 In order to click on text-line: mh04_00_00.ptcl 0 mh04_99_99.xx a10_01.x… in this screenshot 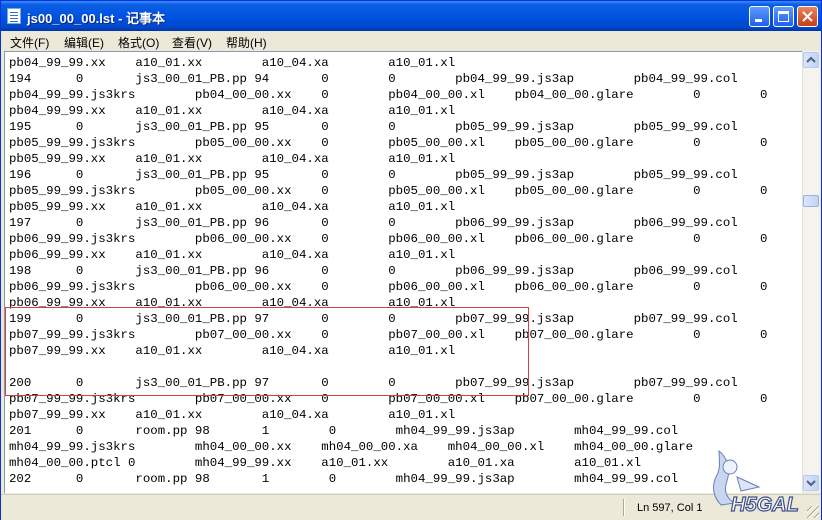, I will do `click(388, 463)`.